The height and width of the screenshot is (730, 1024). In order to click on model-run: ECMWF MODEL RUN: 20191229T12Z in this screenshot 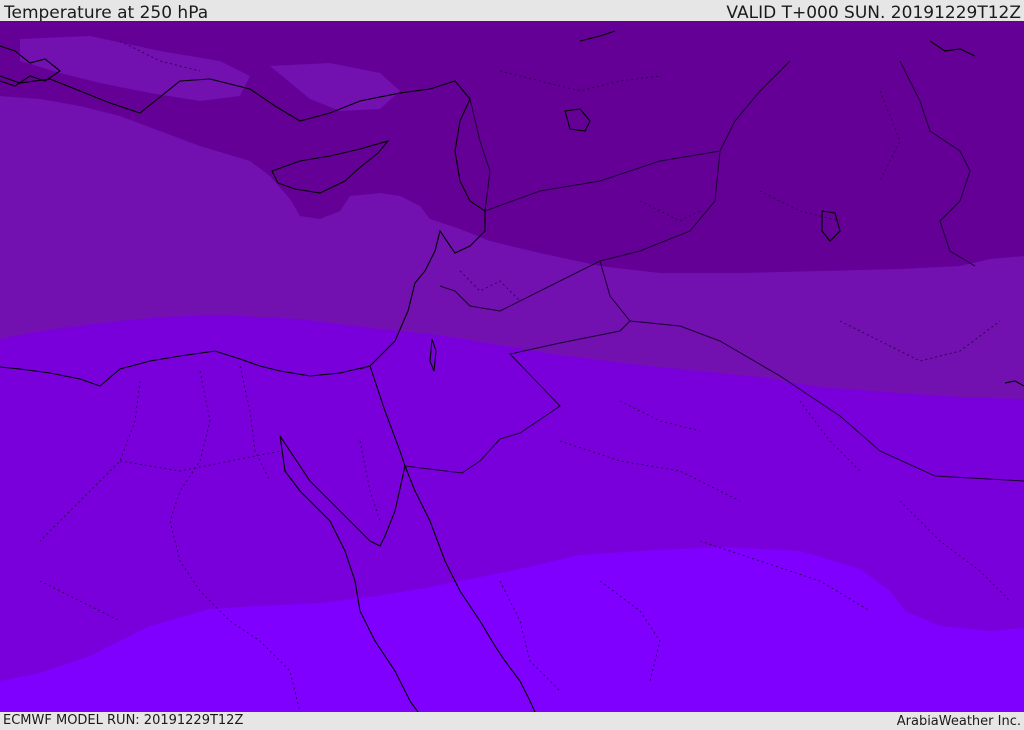, I will do `click(123, 720)`.